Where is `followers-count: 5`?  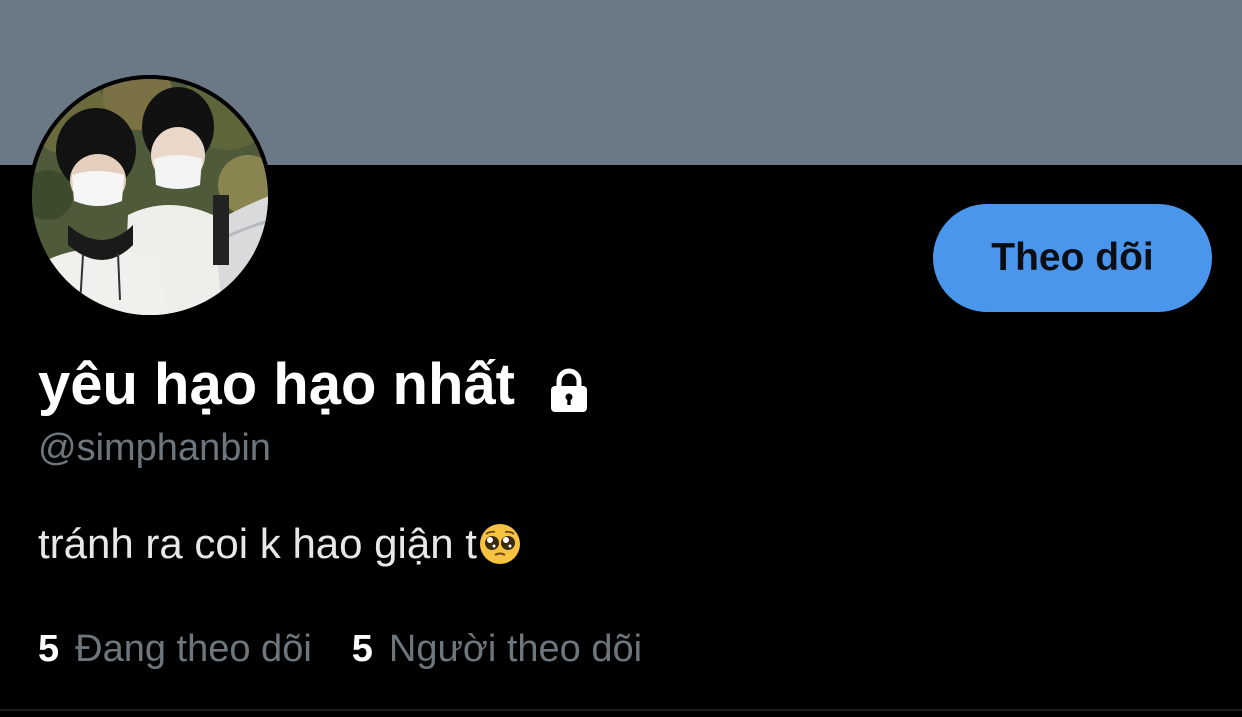 followers-count: 5 is located at coordinates (362, 649).